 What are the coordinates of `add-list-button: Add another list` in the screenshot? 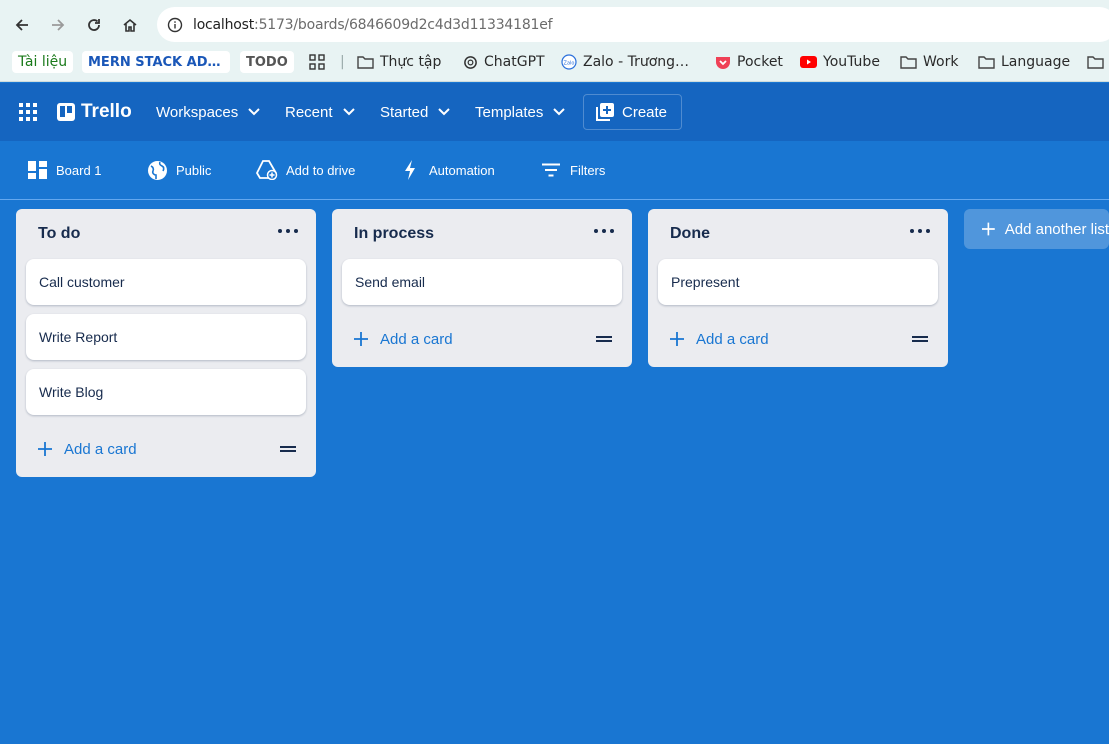 It's located at (1036, 229).